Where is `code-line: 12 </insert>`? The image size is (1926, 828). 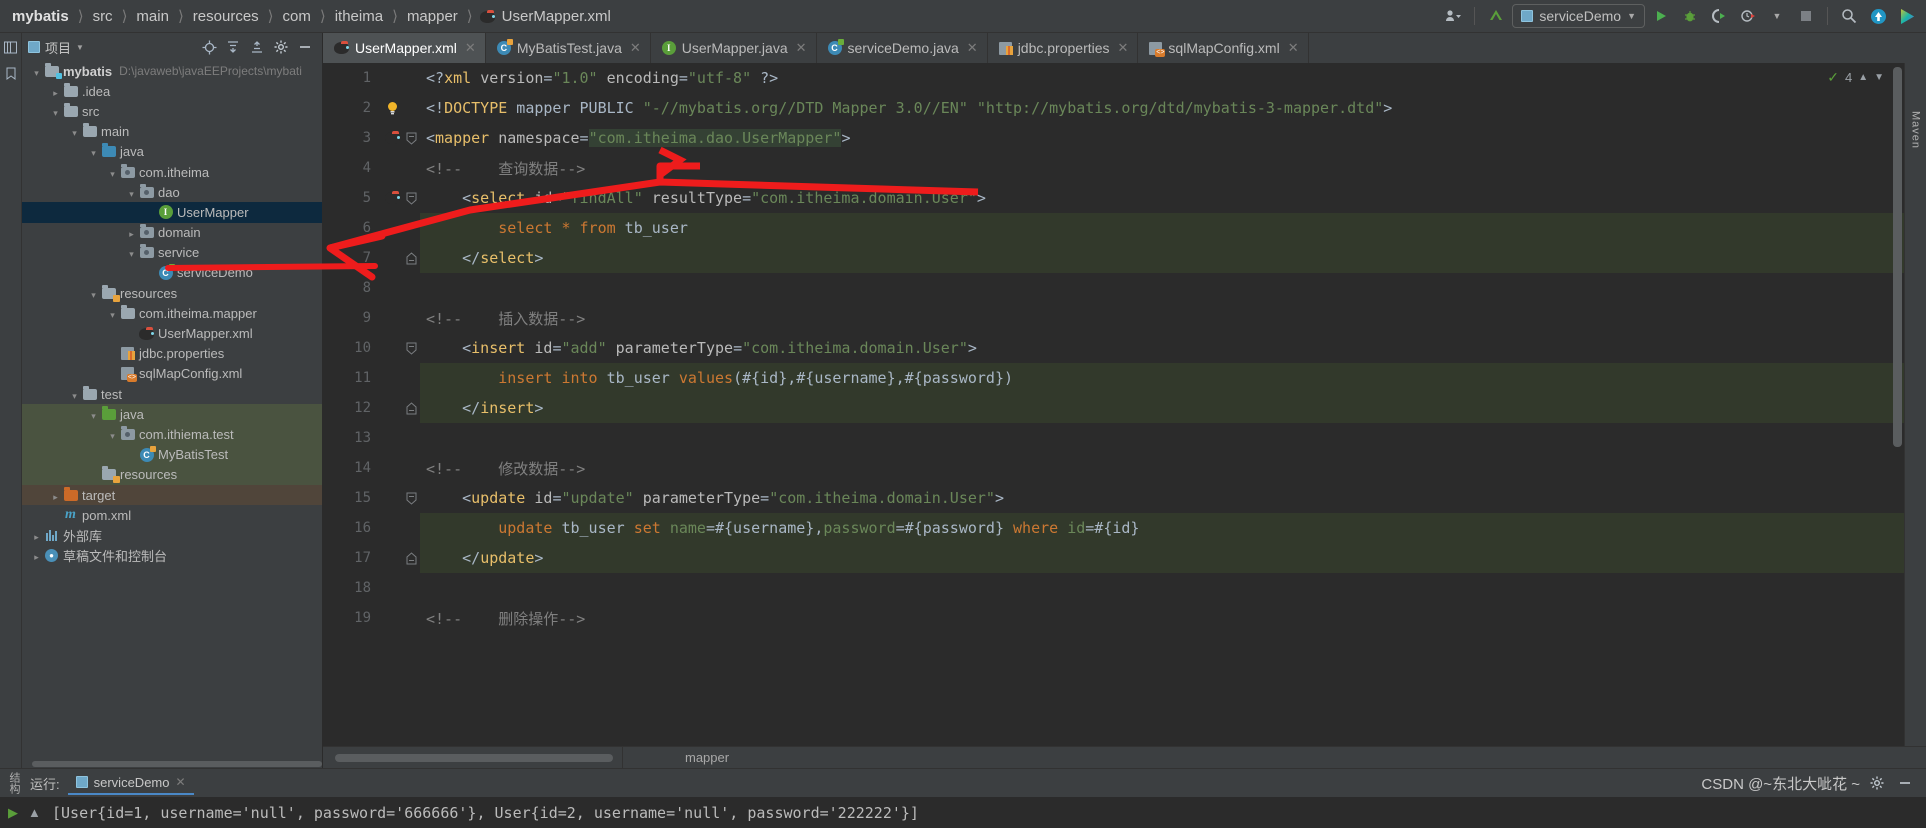
code-line: 12 </insert> is located at coordinates (1113, 408).